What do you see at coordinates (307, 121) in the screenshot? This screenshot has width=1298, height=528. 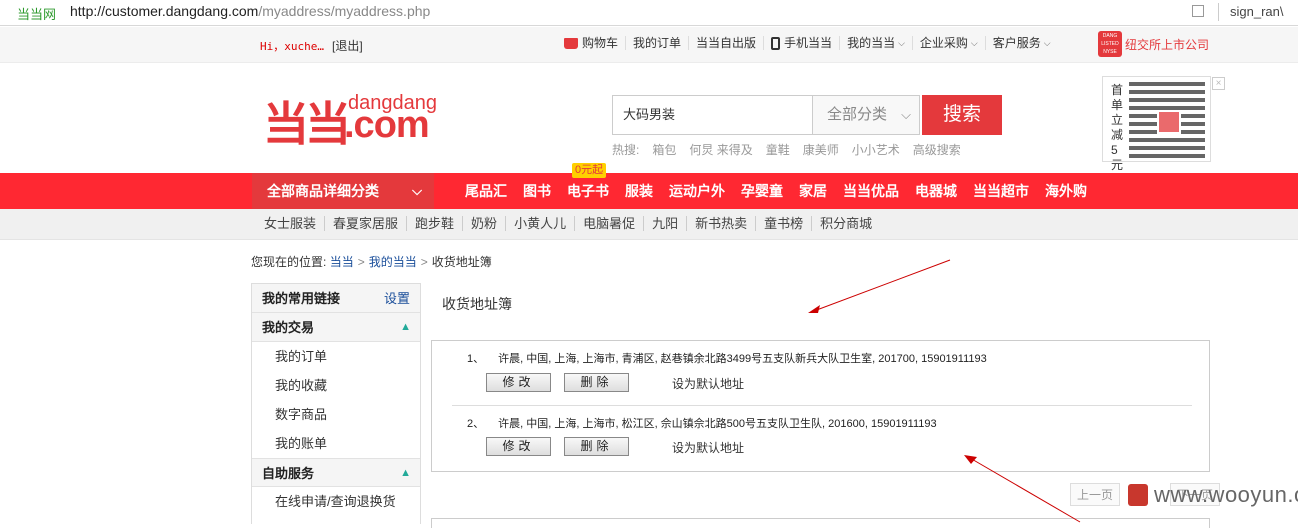 I see `logo-mark: 当当` at bounding box center [307, 121].